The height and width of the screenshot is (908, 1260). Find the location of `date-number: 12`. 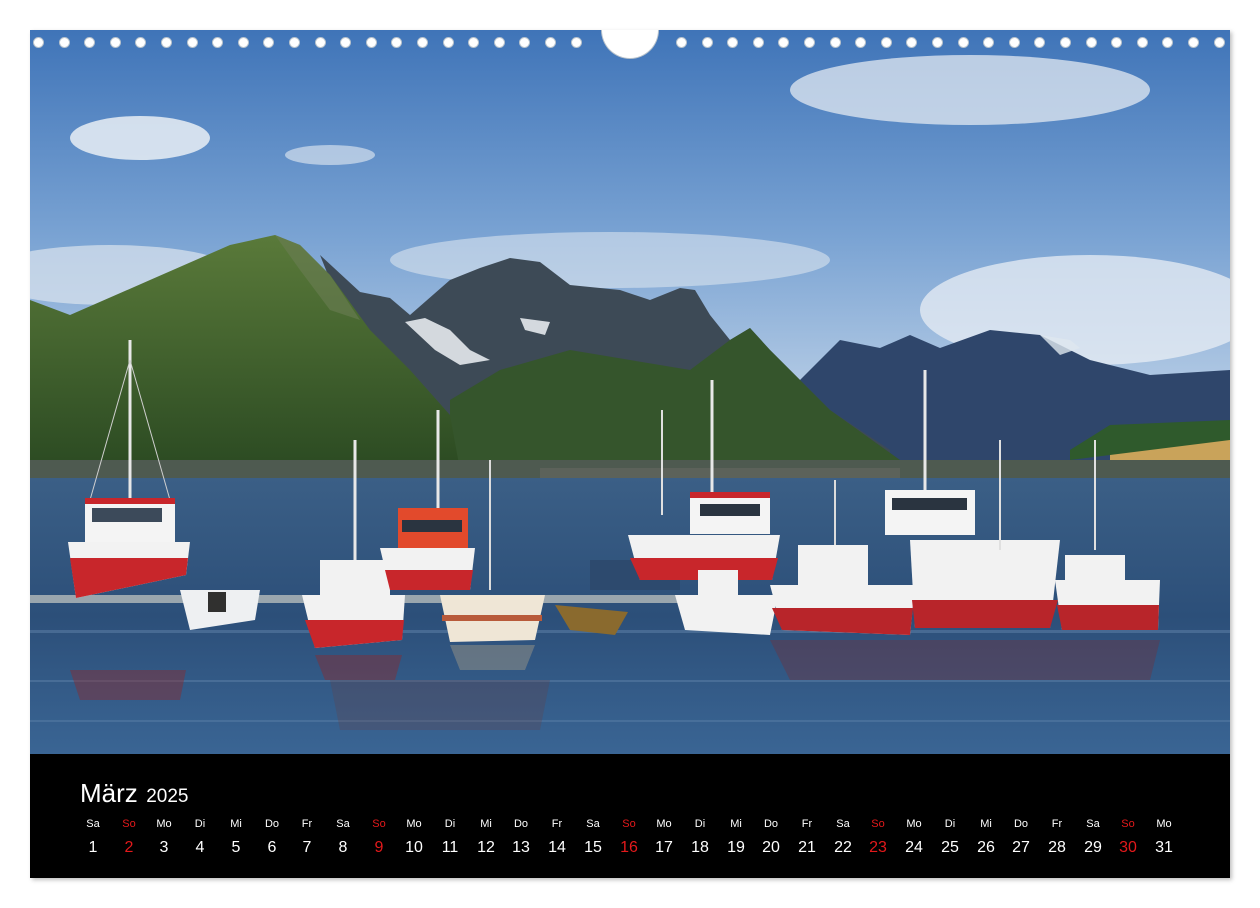

date-number: 12 is located at coordinates (486, 847).